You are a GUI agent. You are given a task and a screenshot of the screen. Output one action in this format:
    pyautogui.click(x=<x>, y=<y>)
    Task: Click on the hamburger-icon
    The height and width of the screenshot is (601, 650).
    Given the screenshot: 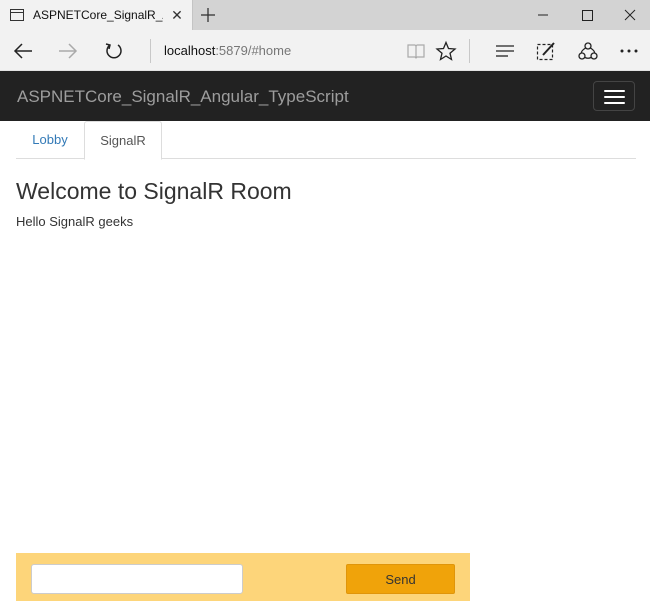 What is the action you would take?
    pyautogui.click(x=614, y=96)
    